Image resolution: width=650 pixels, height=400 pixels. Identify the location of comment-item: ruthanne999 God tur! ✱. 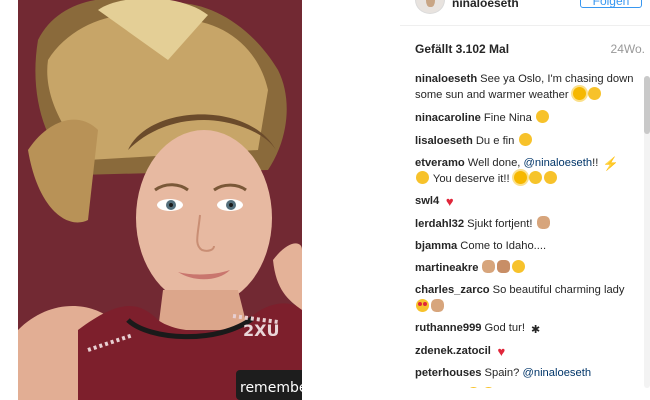
(526, 329).